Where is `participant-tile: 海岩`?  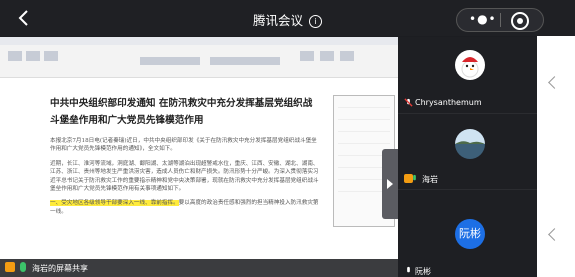
participant-tile: 海岩 is located at coordinates (467, 151).